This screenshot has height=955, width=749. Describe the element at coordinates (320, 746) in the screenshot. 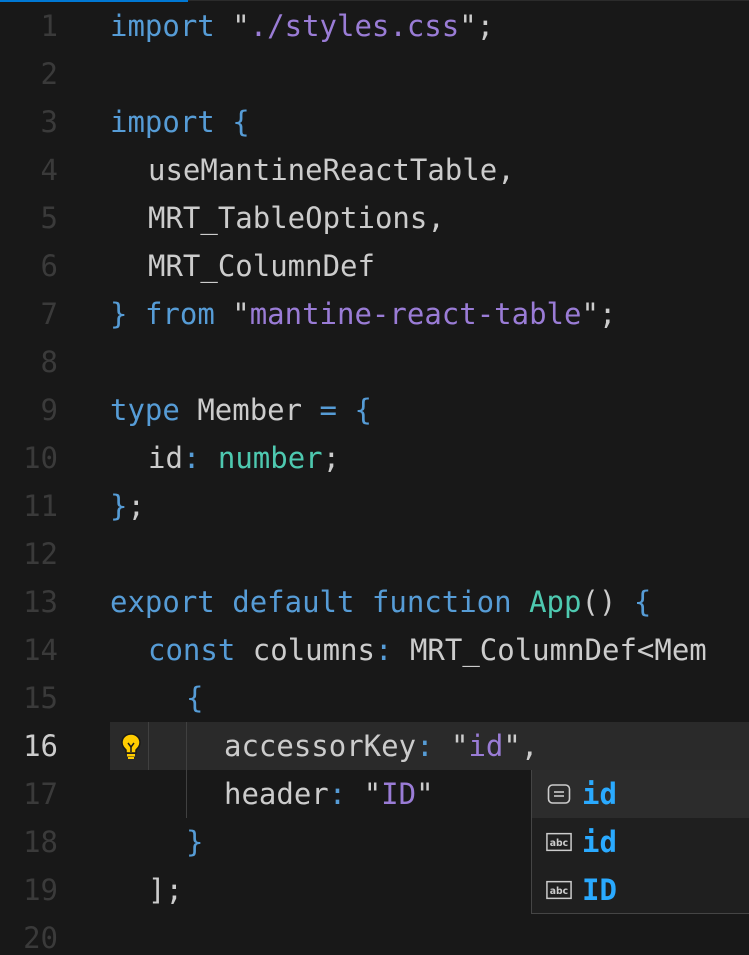

I see `property-name: accessorKey` at that location.